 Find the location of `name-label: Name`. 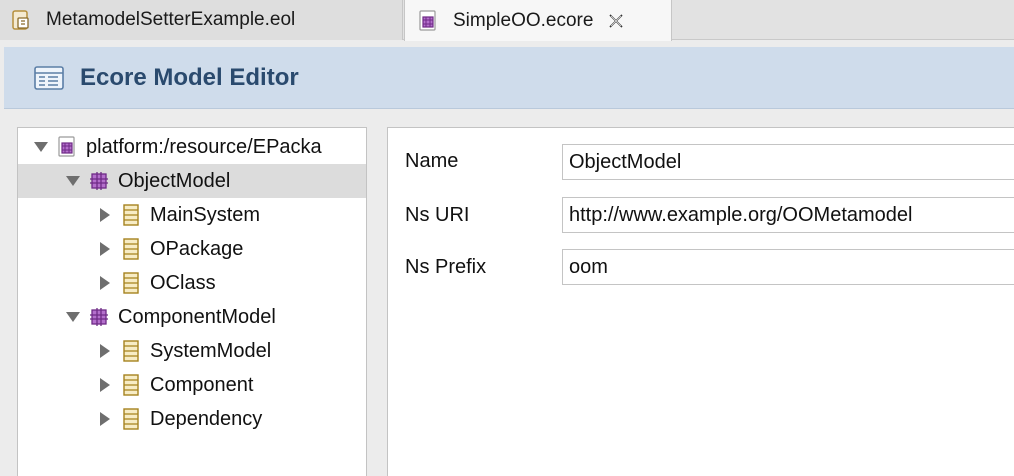

name-label: Name is located at coordinates (432, 161).